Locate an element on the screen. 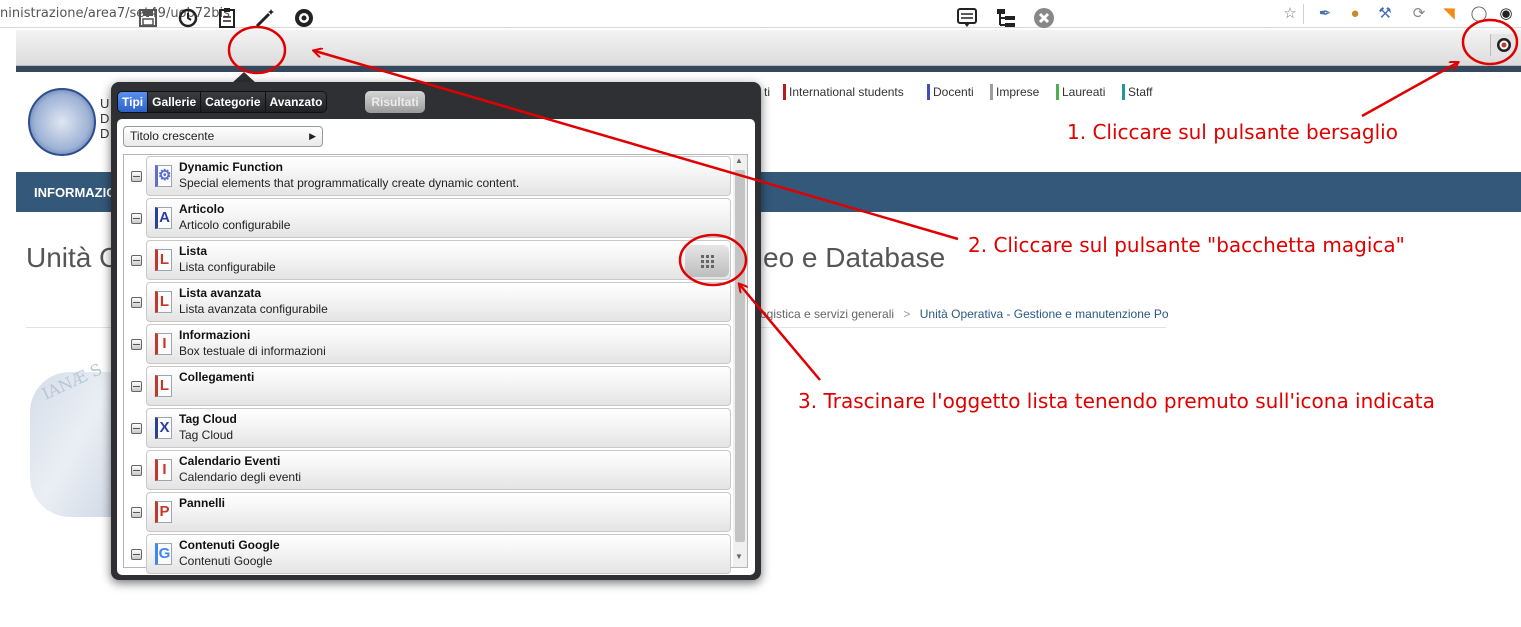  google-icon: G is located at coordinates (163, 554).